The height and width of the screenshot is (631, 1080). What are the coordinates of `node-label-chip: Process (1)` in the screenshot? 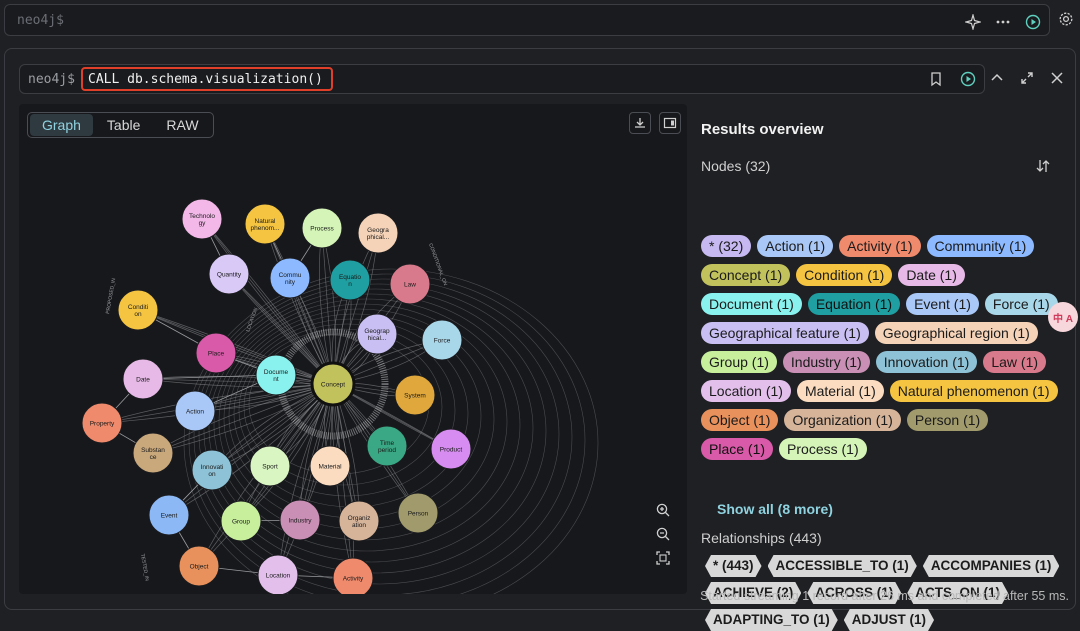 It's located at (823, 449).